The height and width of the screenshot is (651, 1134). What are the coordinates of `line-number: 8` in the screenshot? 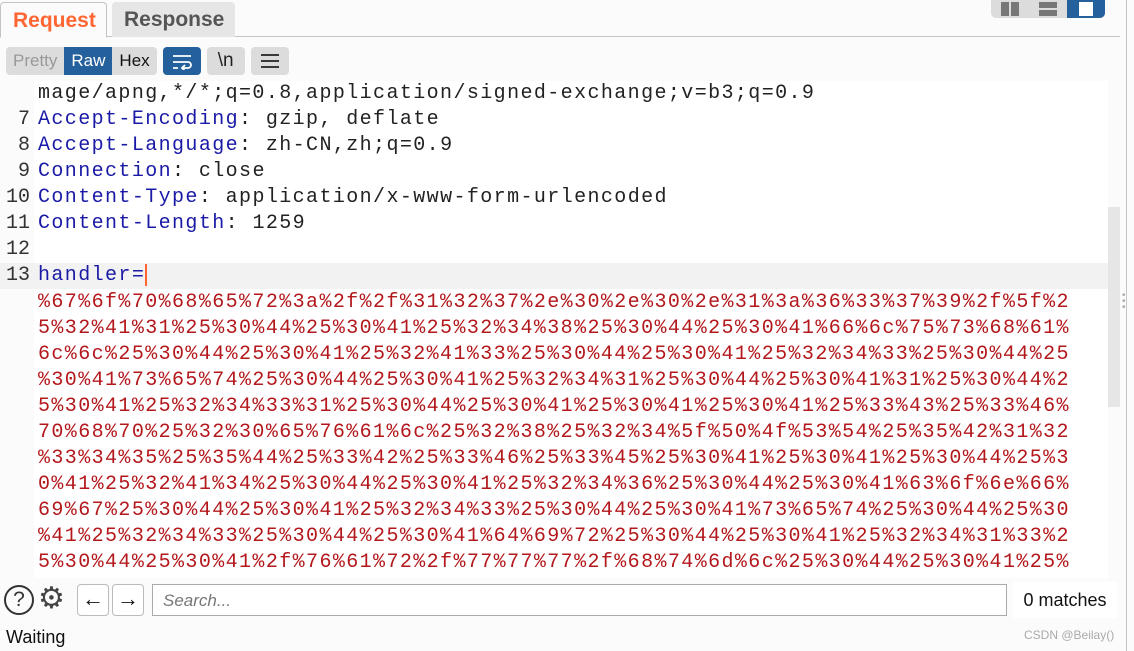 It's located at (23, 145).